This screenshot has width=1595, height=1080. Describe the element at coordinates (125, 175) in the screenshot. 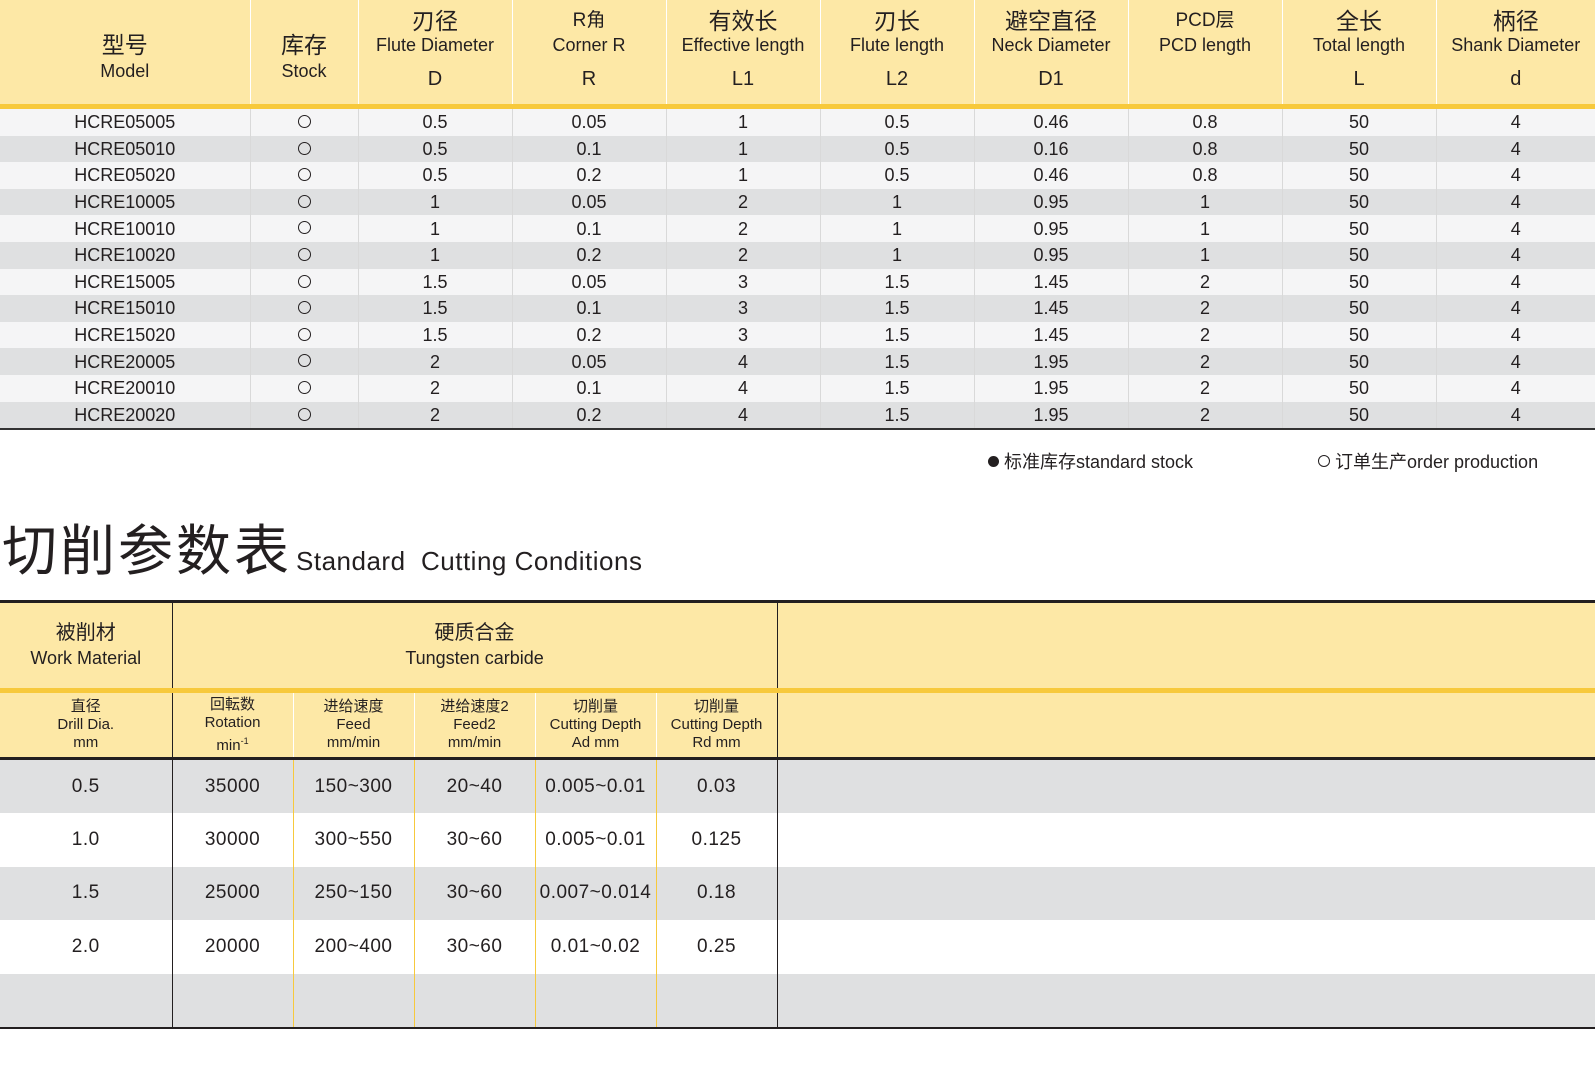

I see `table-cell: HCRE05020` at that location.